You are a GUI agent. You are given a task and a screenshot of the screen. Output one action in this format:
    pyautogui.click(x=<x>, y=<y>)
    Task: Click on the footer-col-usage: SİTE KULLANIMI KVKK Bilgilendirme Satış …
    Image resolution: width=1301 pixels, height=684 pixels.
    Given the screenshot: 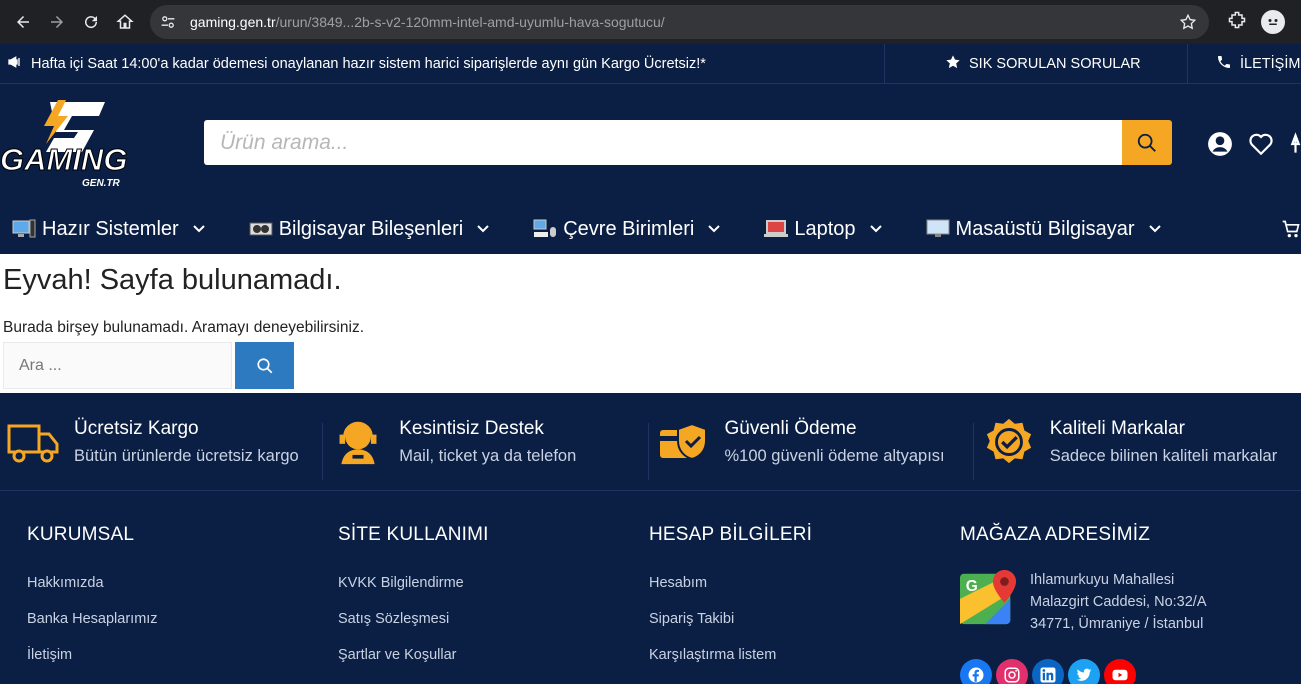 What is the action you would take?
    pyautogui.click(x=466, y=604)
    